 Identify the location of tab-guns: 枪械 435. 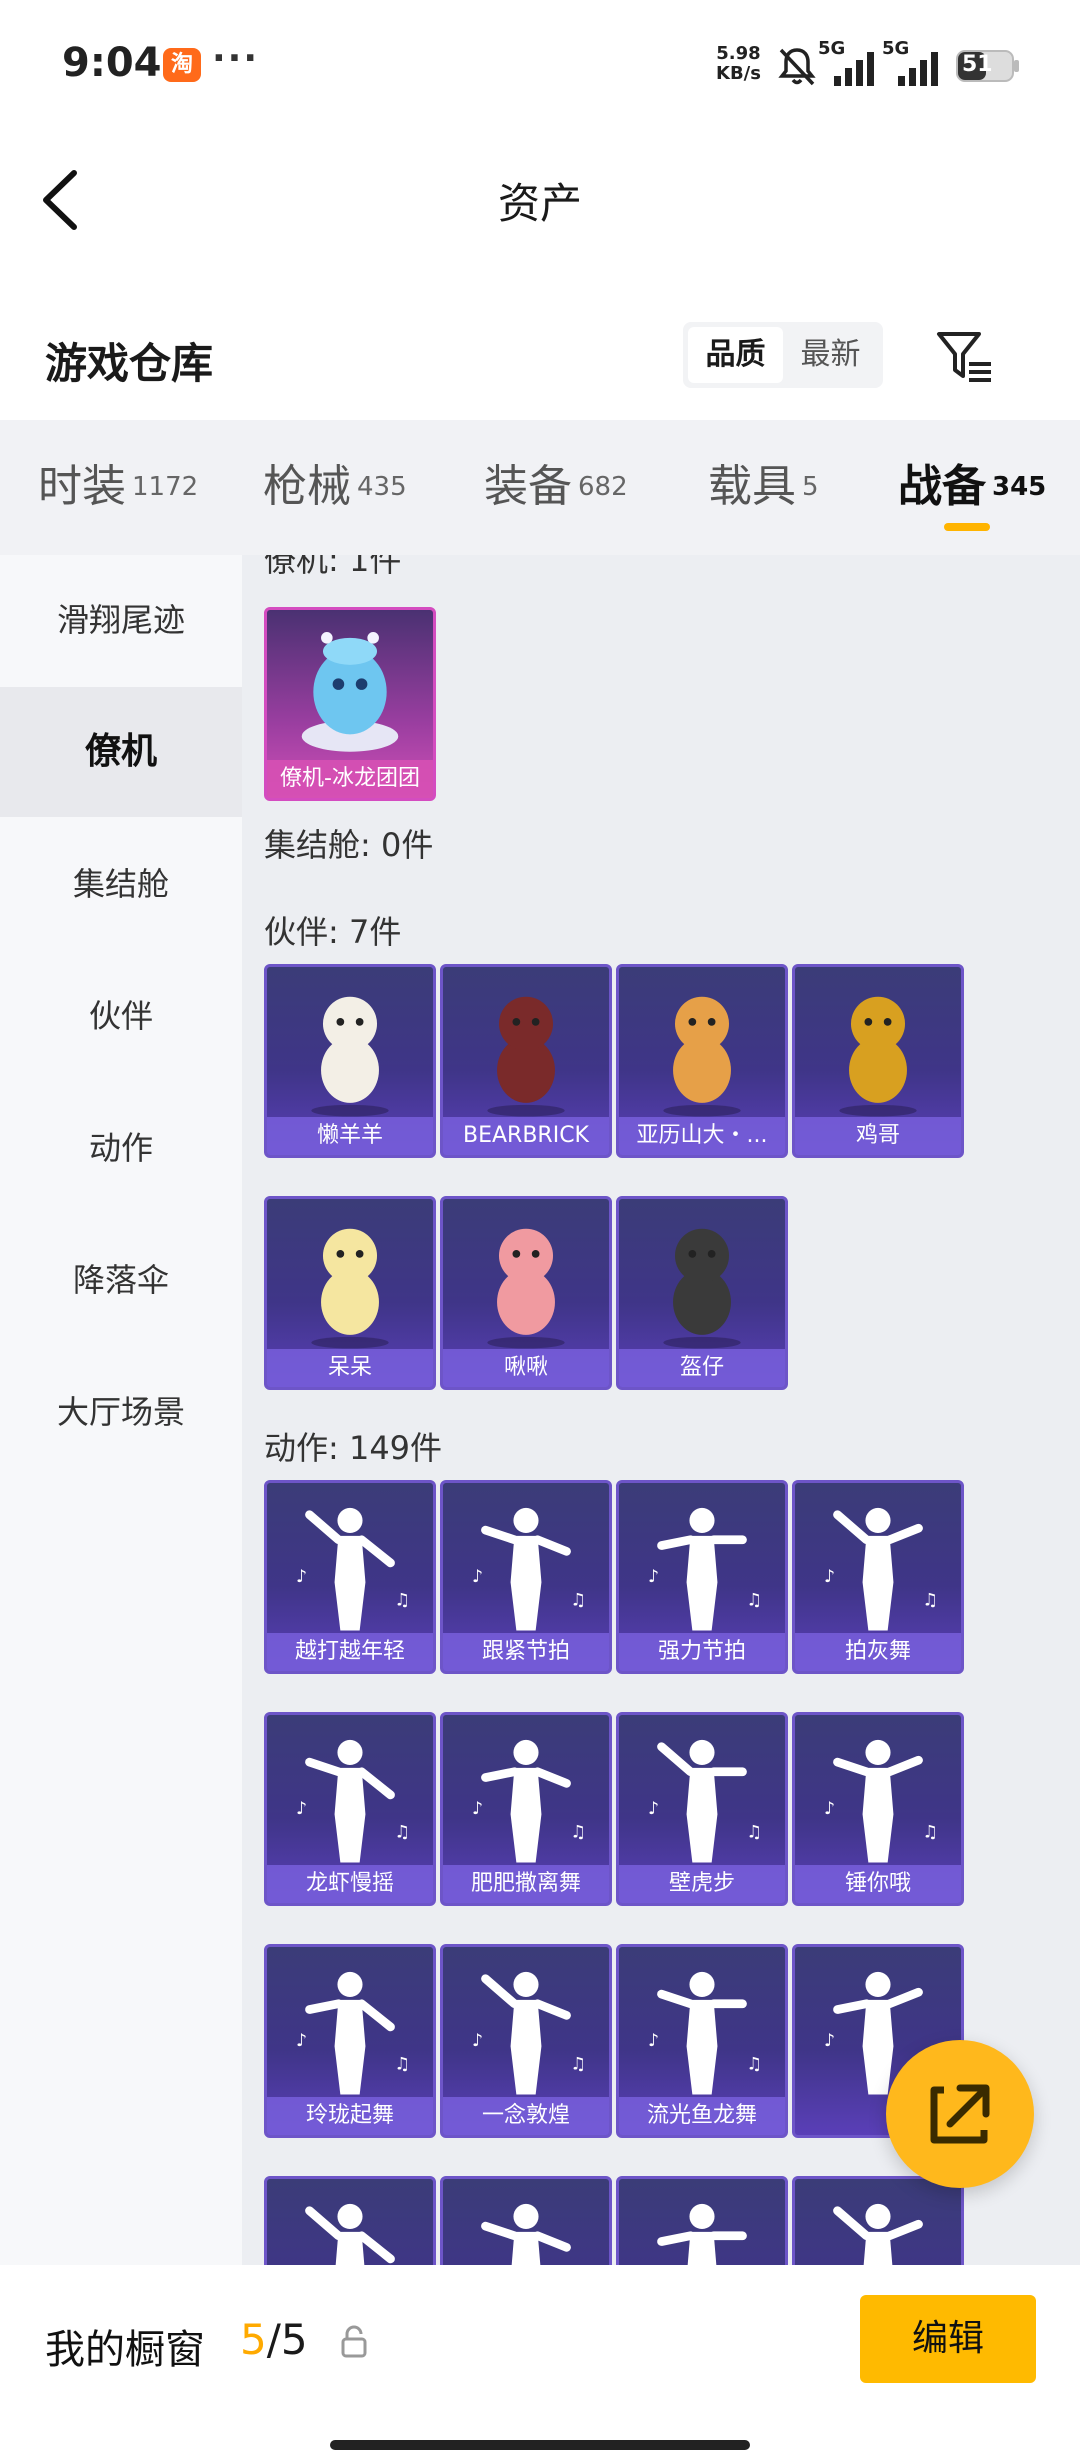
(335, 490).